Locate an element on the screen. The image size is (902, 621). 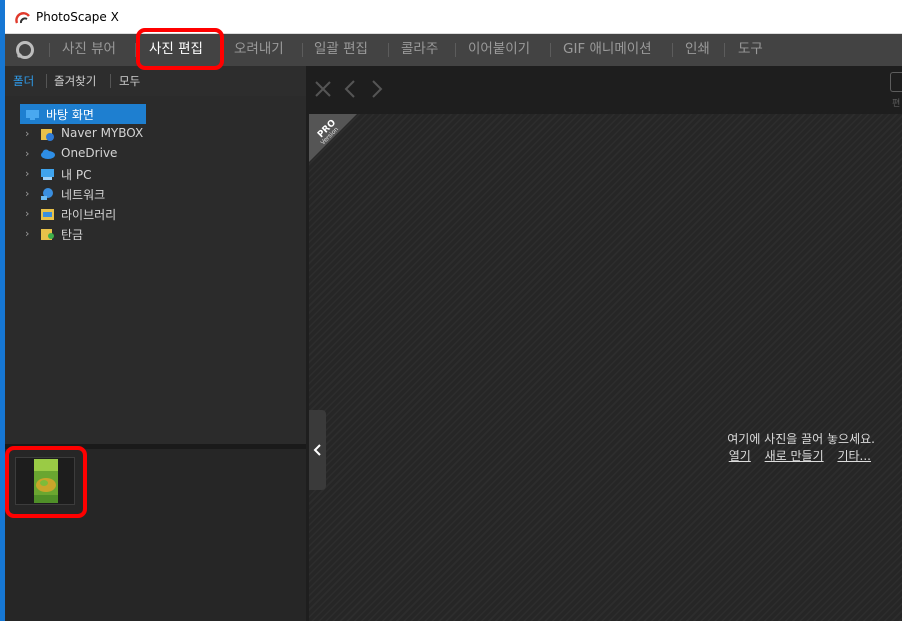
library-icon is located at coordinates (47, 214).